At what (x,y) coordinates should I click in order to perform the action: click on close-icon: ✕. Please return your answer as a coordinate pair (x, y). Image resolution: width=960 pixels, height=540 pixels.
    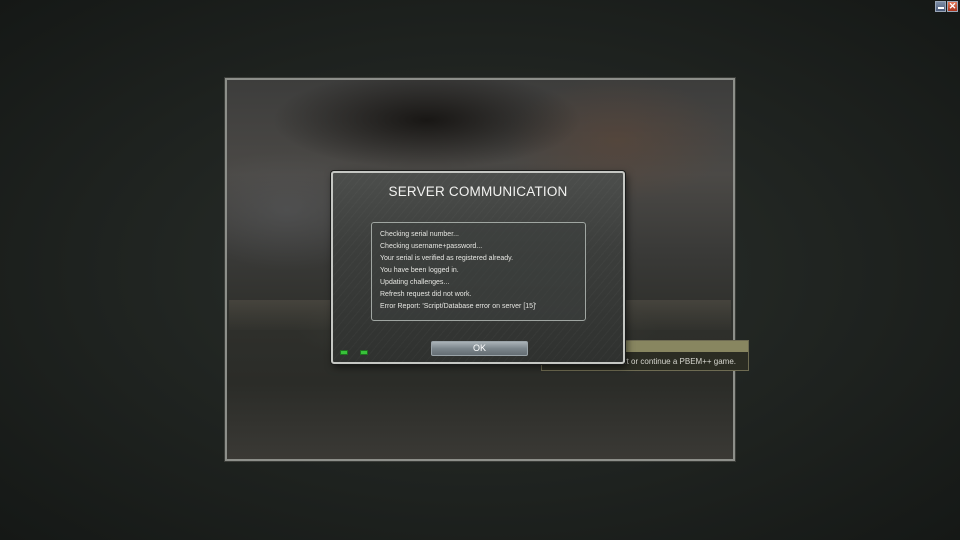
    Looking at the image, I should click on (952, 6).